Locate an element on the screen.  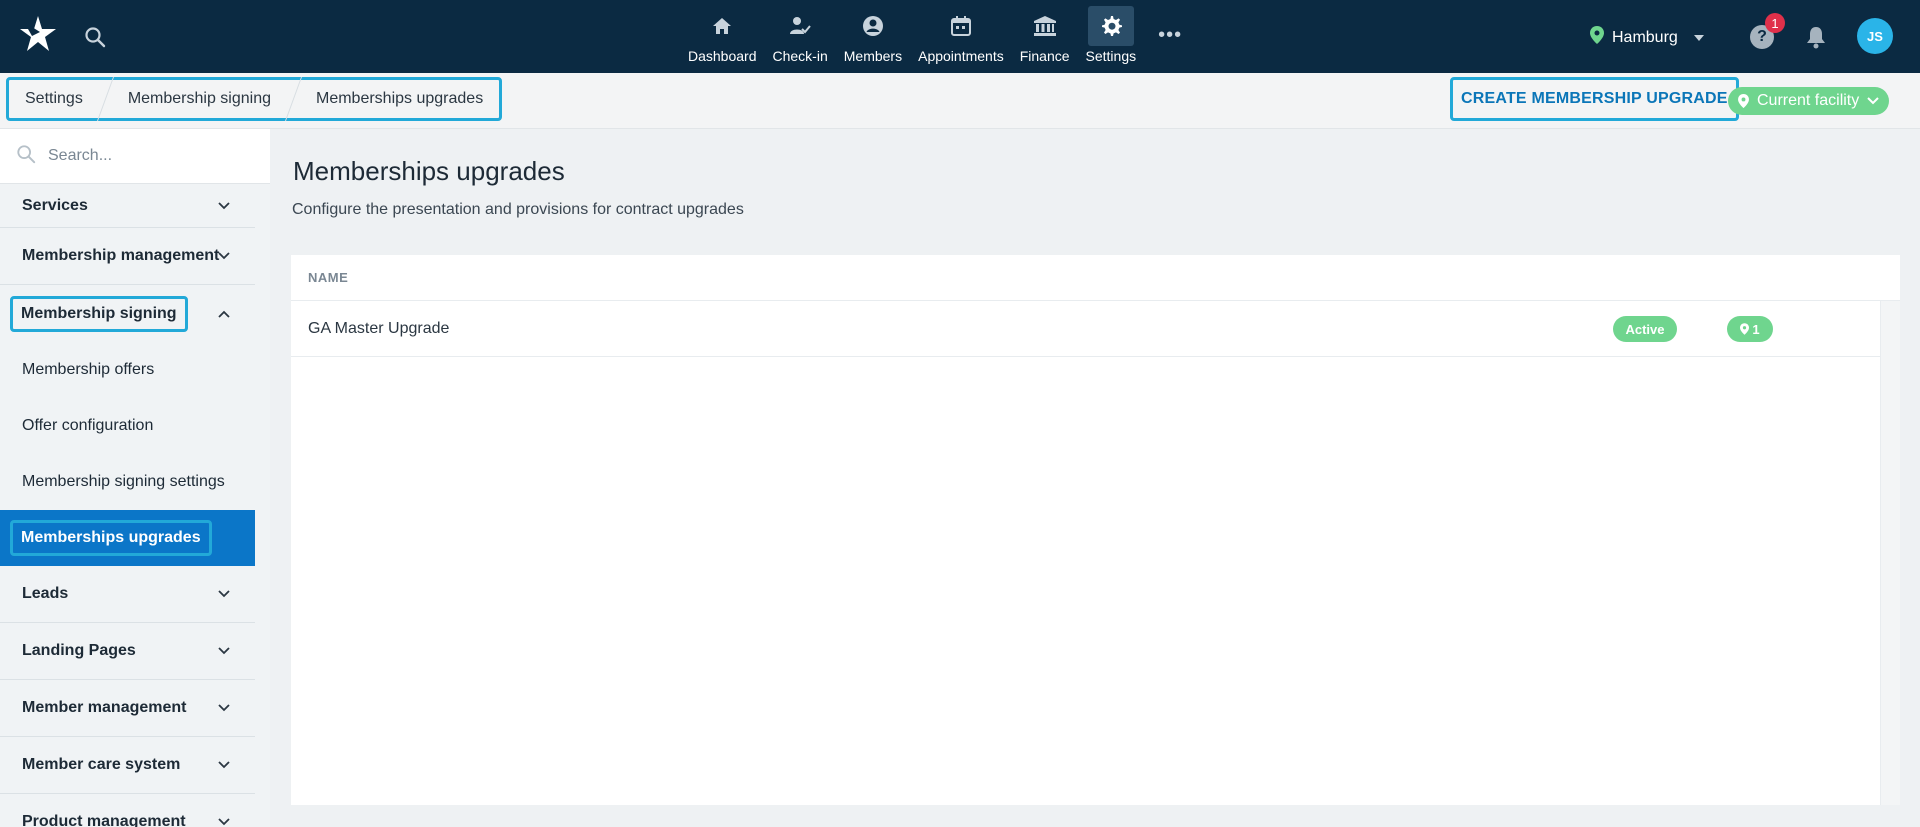
sidebar-item-membership-signing-settings: Membership signing settings is located at coordinates (127, 482).